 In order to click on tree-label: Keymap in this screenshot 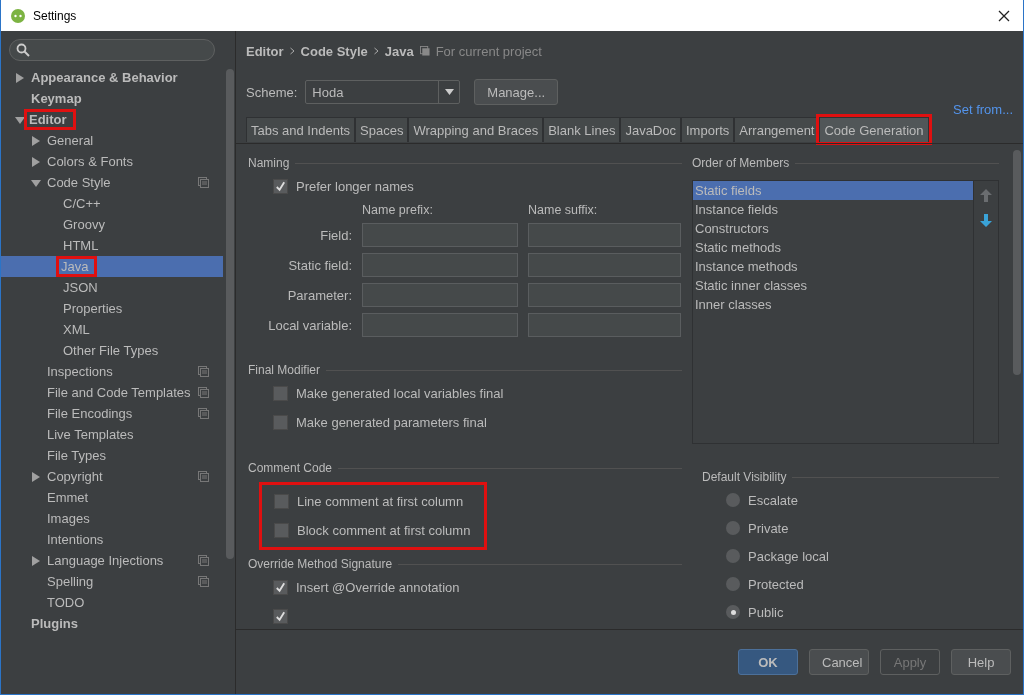, I will do `click(57, 98)`.